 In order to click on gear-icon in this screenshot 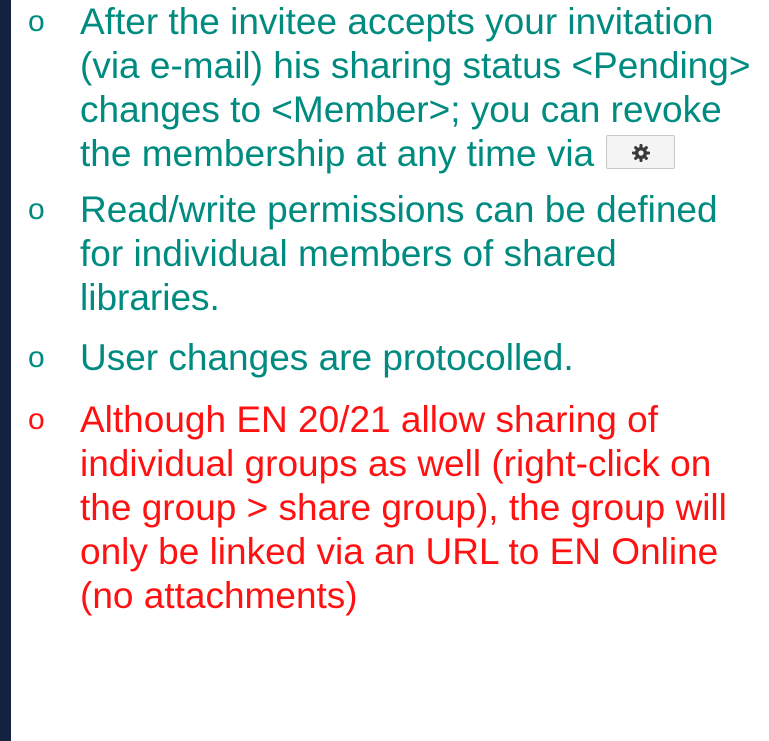, I will do `click(641, 153)`.